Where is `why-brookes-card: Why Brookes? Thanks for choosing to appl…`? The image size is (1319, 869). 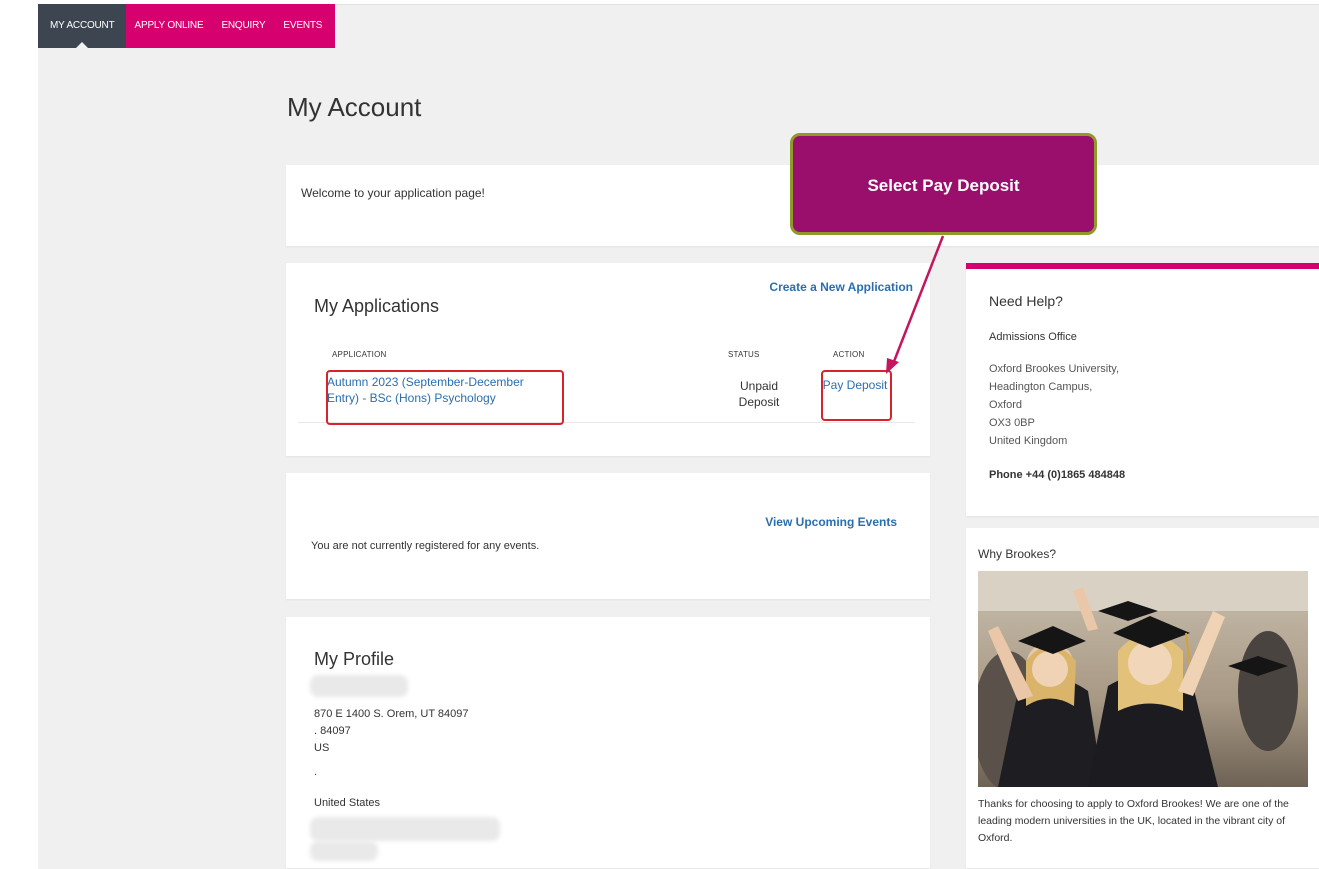 why-brookes-card: Why Brookes? Thanks for choosing to appl… is located at coordinates (1142, 698).